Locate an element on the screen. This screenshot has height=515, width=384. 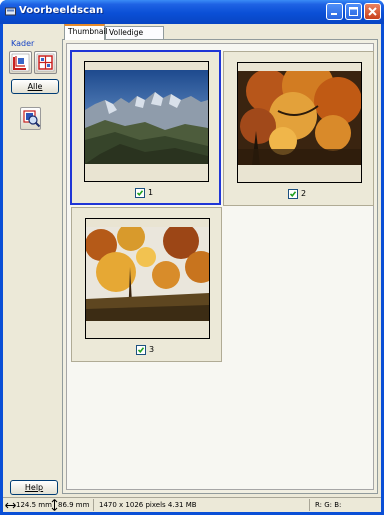
thumbnail-number: 1 is located at coordinates (151, 192).